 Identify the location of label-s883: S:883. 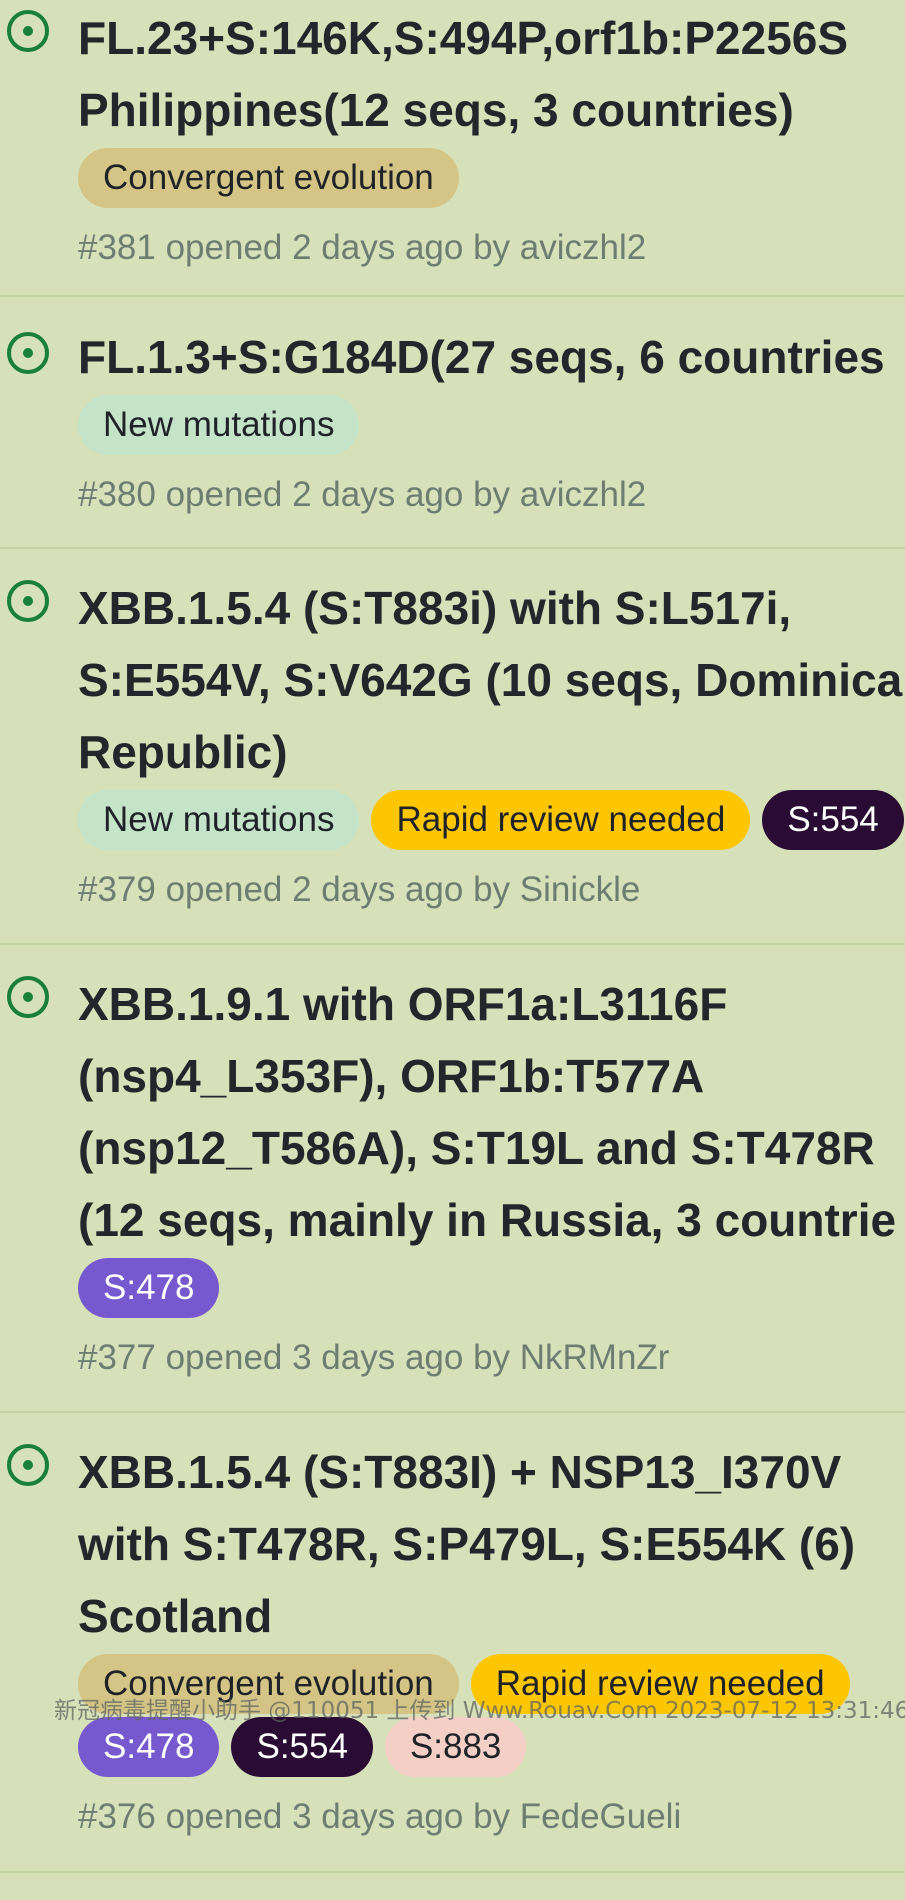
(455, 1747).